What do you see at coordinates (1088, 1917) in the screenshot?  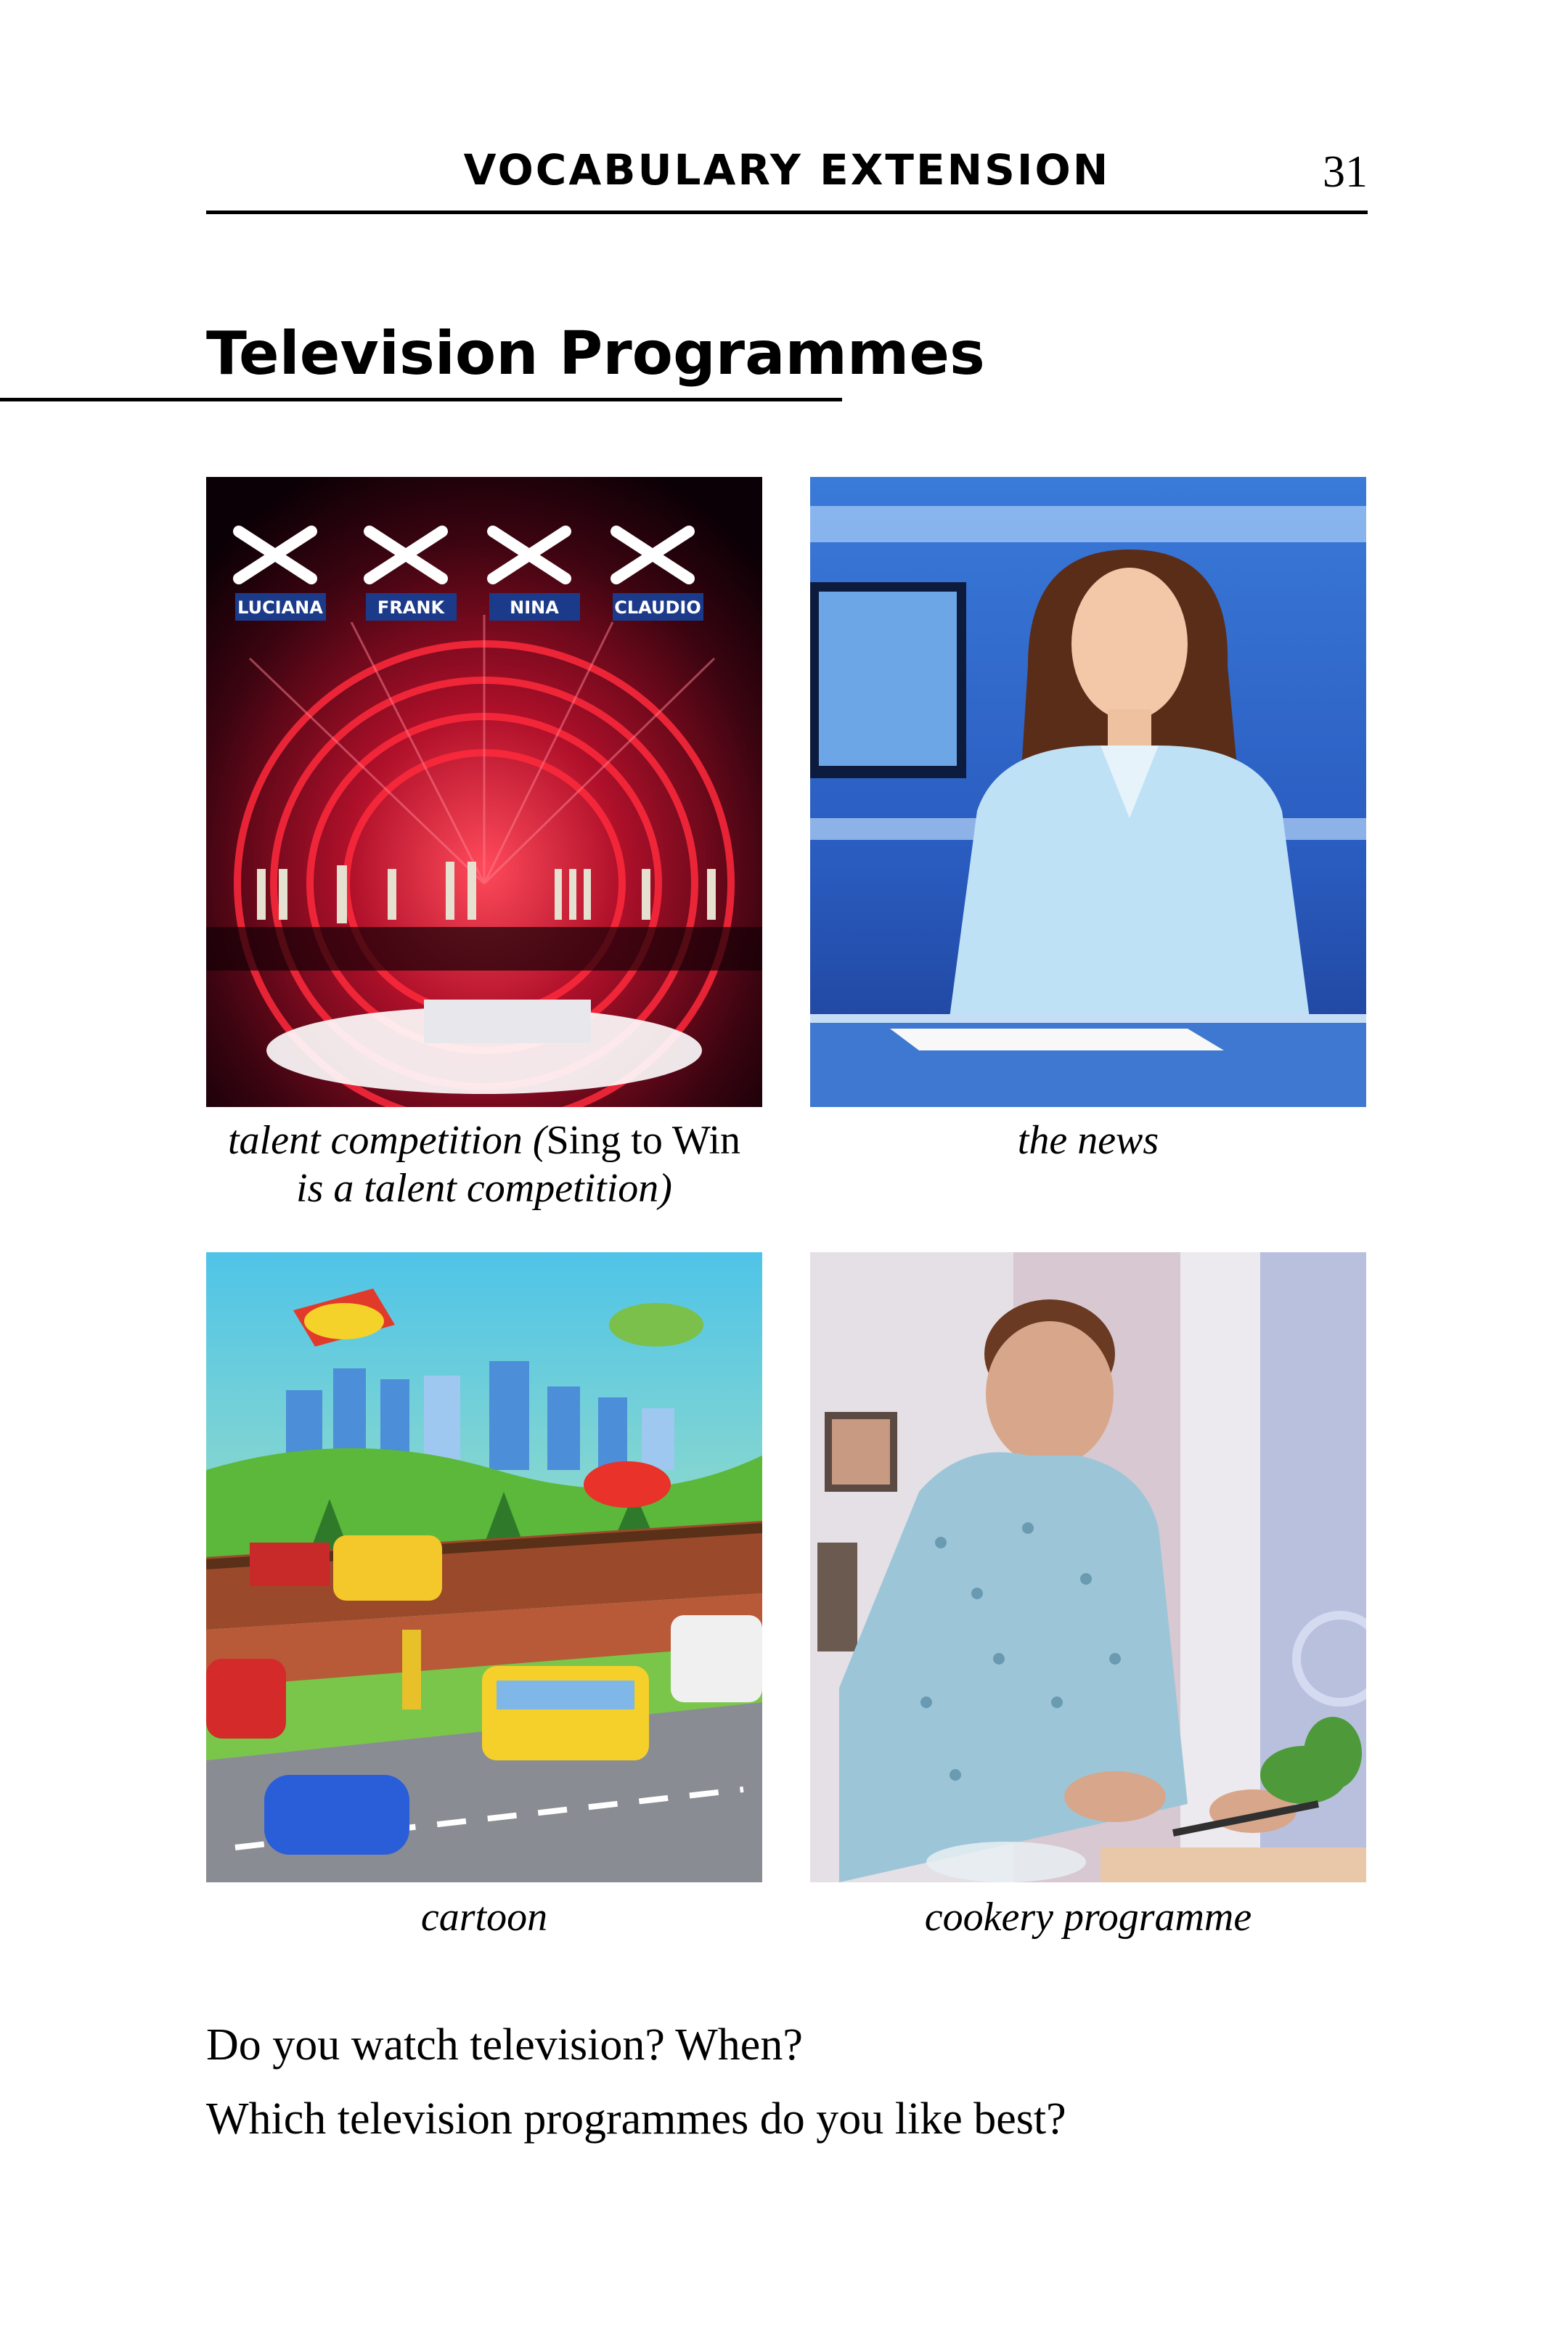 I see `cookery-programme-caption: cookery programme` at bounding box center [1088, 1917].